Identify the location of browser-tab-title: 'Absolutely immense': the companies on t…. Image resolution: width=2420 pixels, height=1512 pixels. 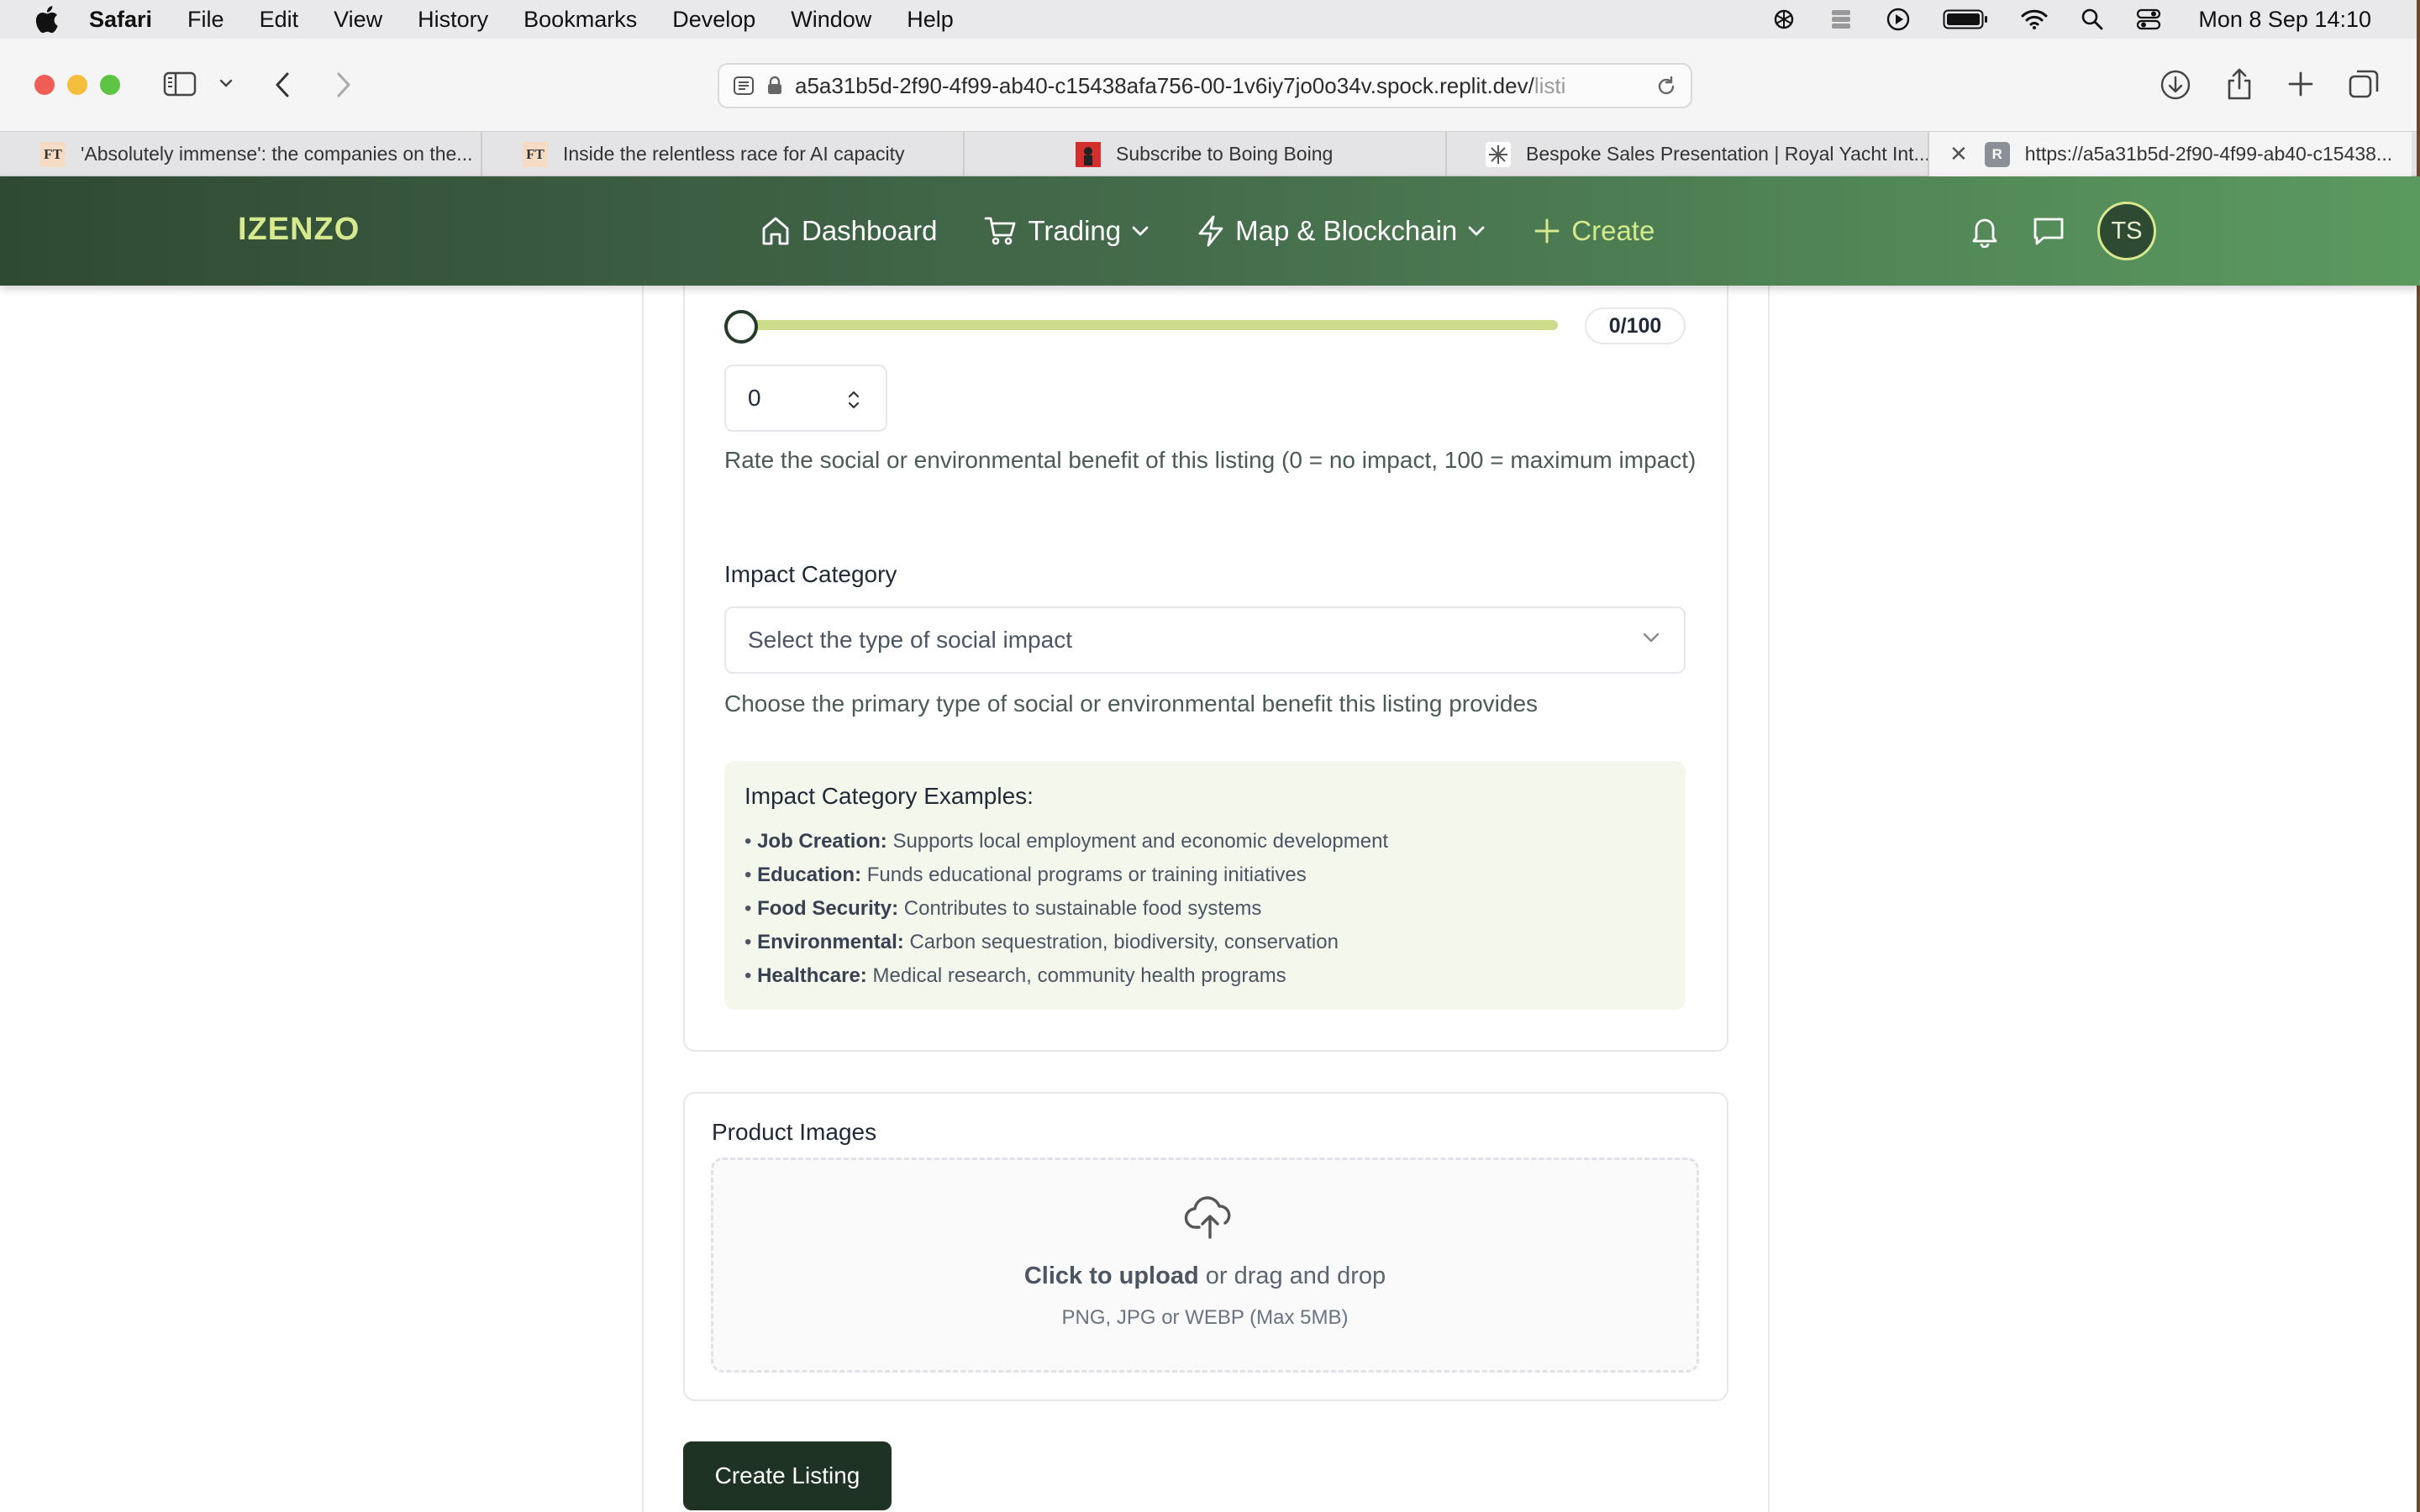
(277, 154).